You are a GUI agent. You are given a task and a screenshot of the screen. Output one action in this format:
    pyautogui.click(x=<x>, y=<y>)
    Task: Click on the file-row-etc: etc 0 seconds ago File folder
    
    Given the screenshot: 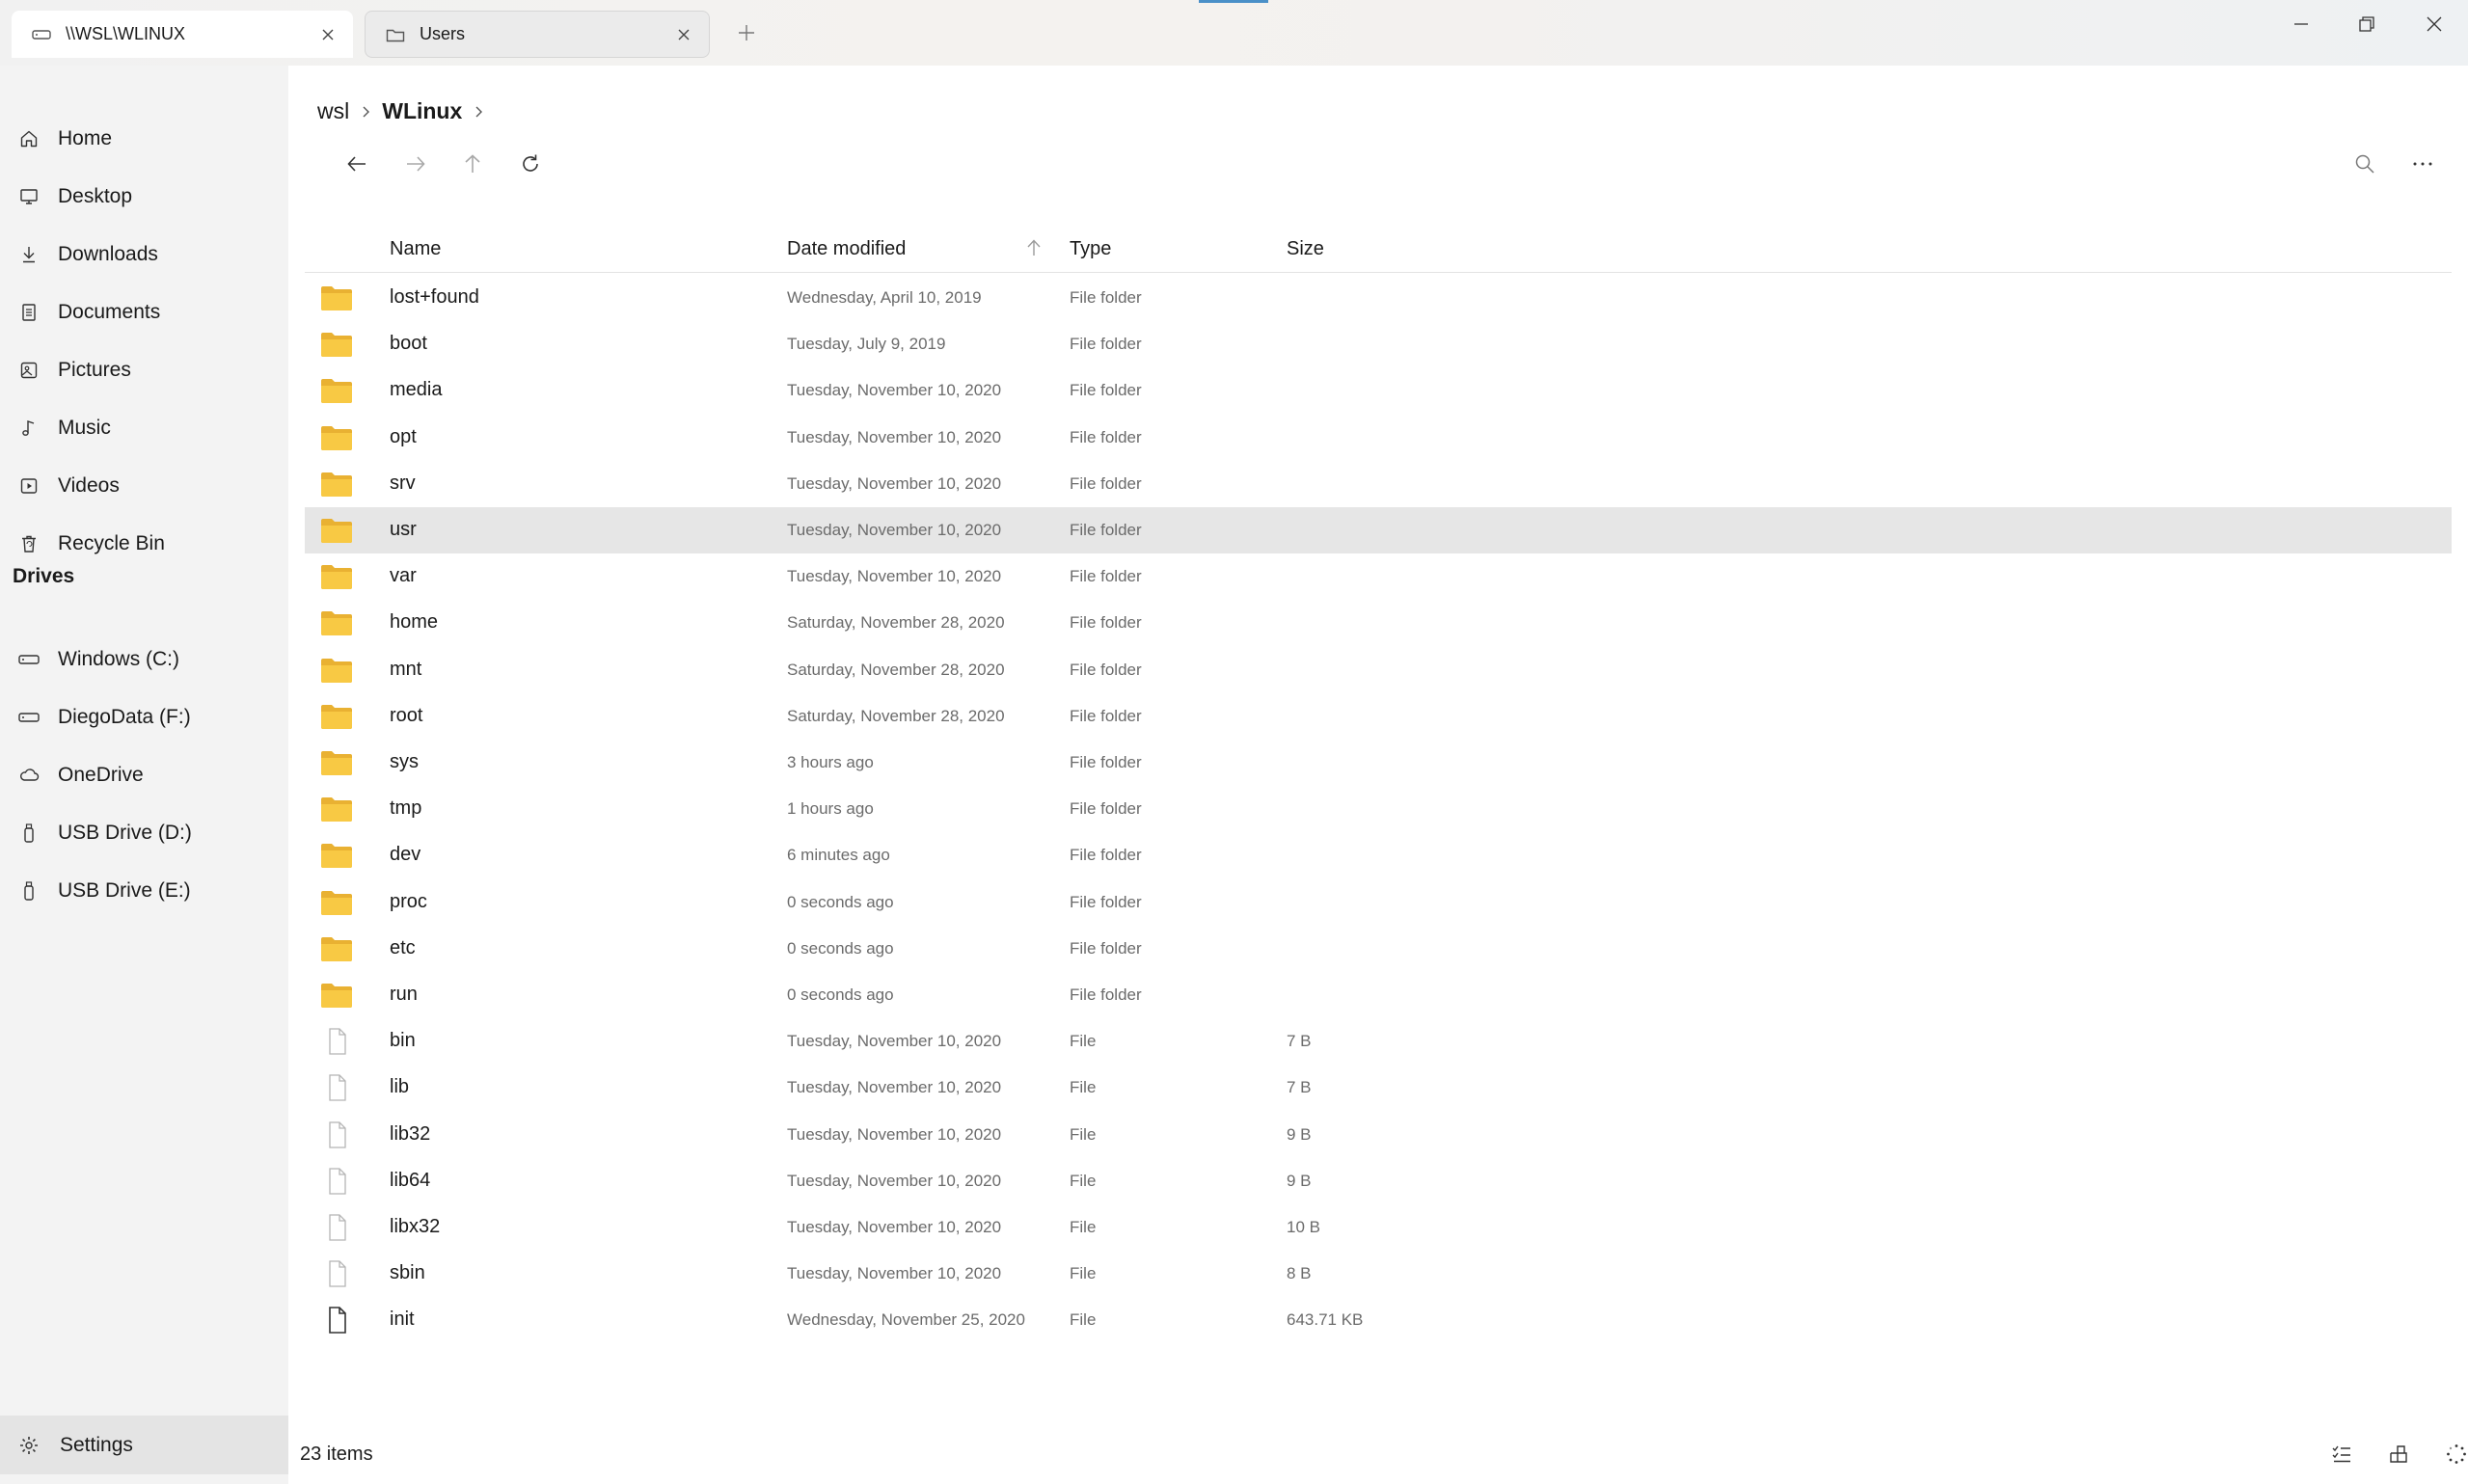 What is the action you would take?
    pyautogui.click(x=1378, y=949)
    